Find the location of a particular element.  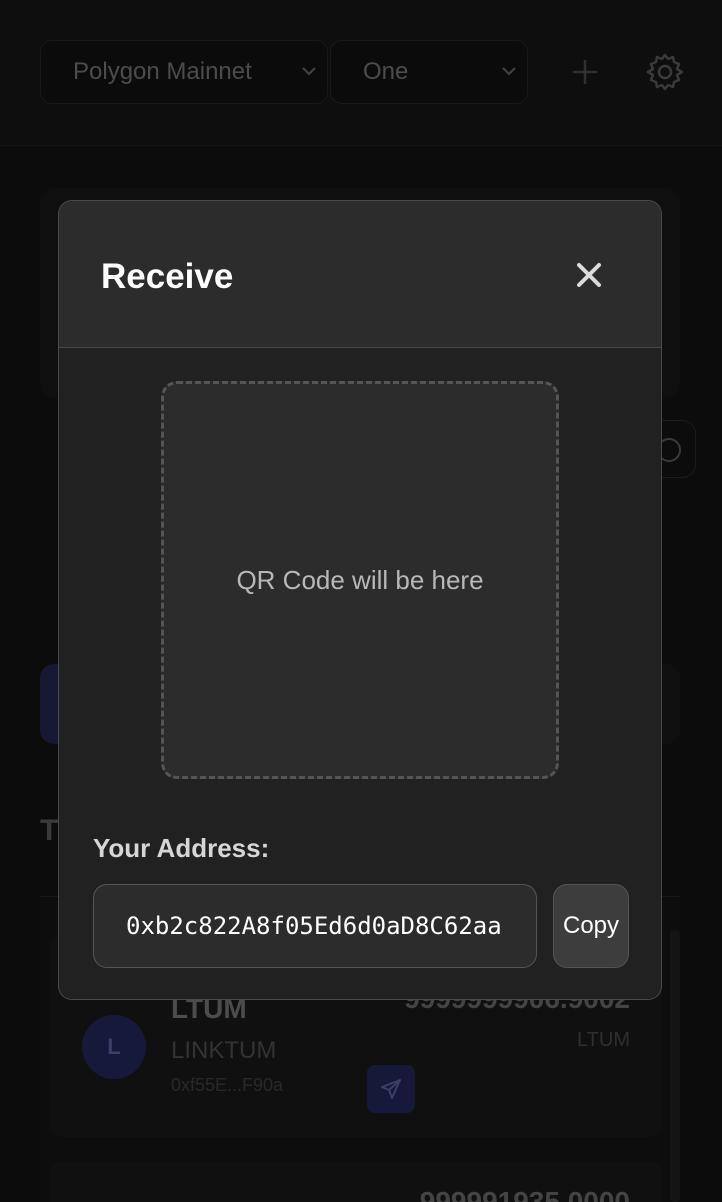

copy-button: Copy is located at coordinates (591, 926).